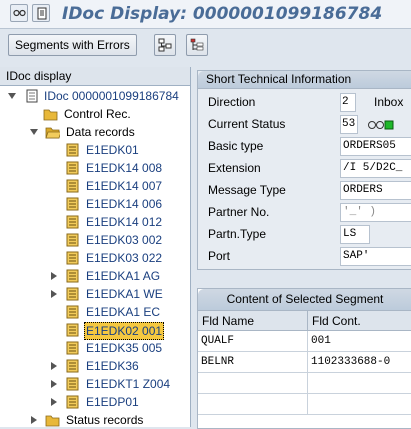  I want to click on tree-header: IDoc display, so click(95, 76).